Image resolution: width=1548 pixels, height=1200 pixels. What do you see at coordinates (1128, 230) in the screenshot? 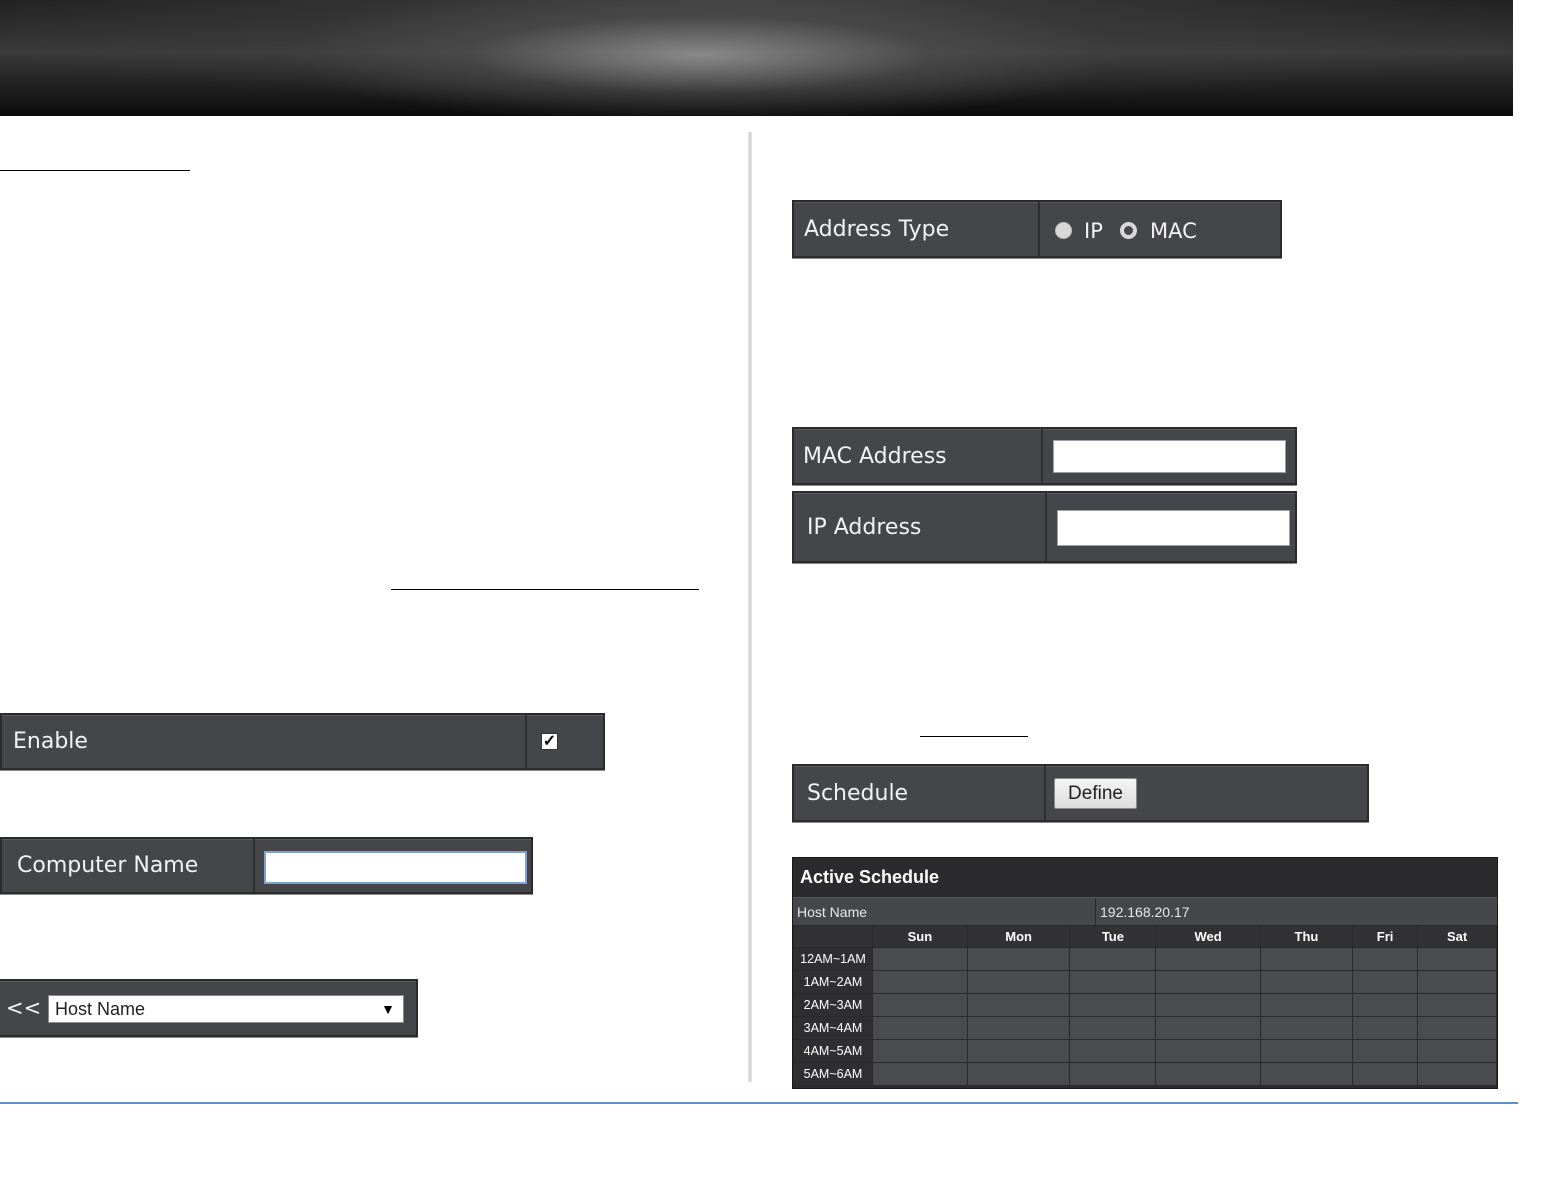
I see `radio-mac` at bounding box center [1128, 230].